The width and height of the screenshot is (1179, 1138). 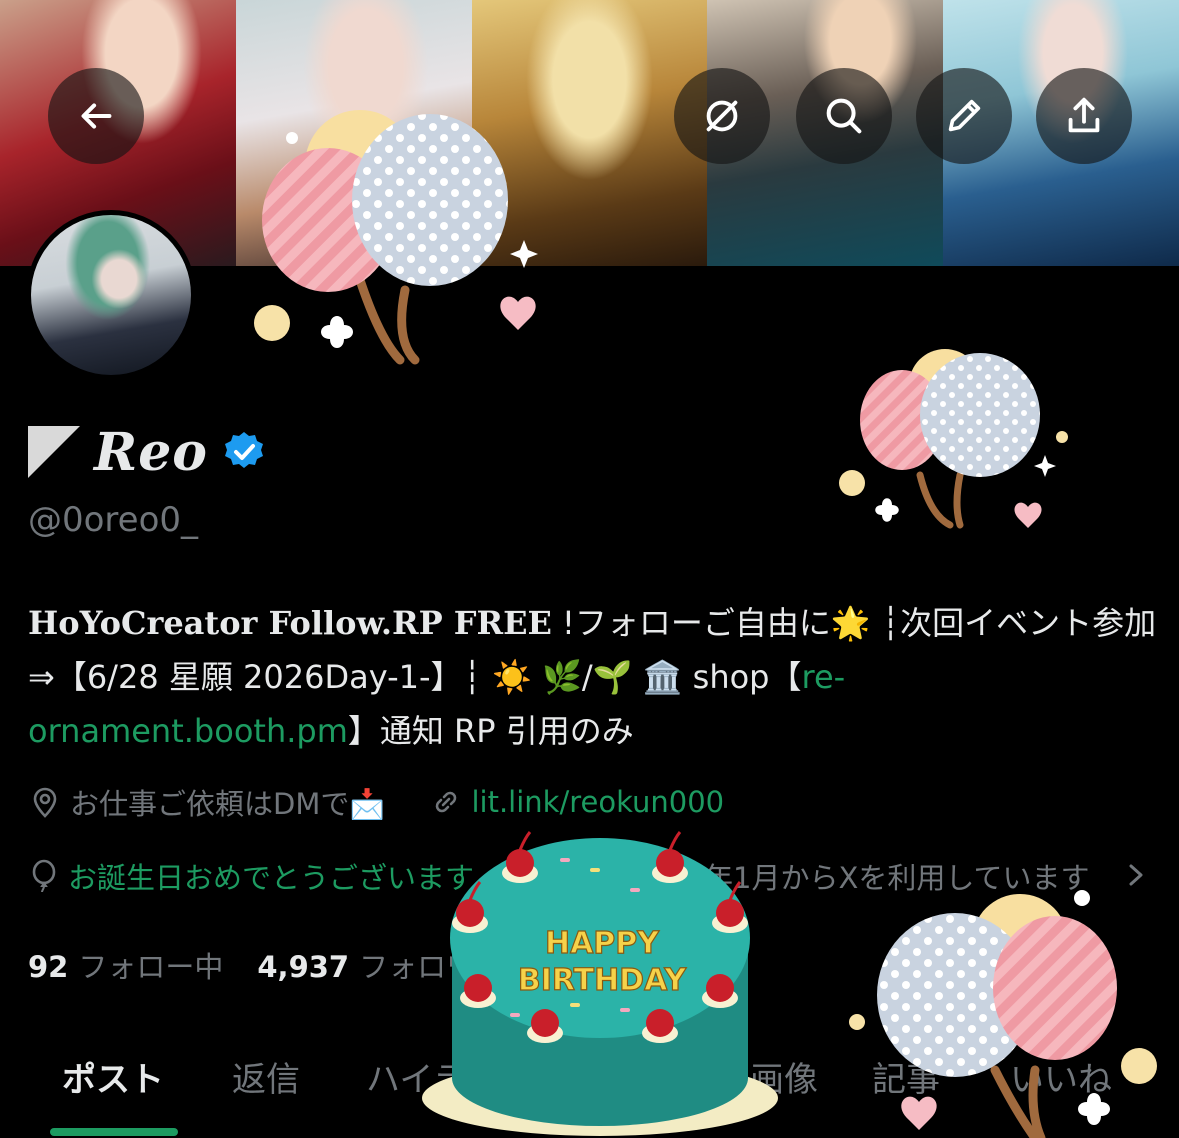 I want to click on location: お仕事ご依頼はDMで📩, so click(x=206, y=802).